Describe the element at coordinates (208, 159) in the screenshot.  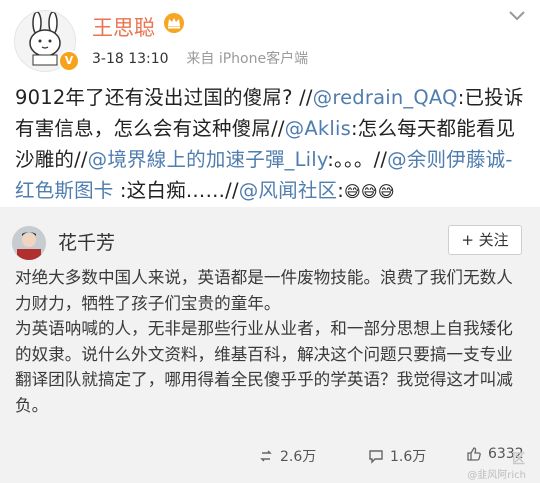
I see `mention-link: @境界線上的加速子彈_Lily` at that location.